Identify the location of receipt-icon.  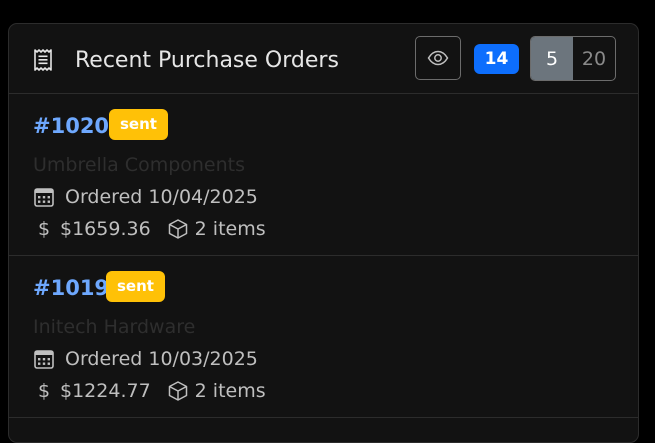
(43, 60).